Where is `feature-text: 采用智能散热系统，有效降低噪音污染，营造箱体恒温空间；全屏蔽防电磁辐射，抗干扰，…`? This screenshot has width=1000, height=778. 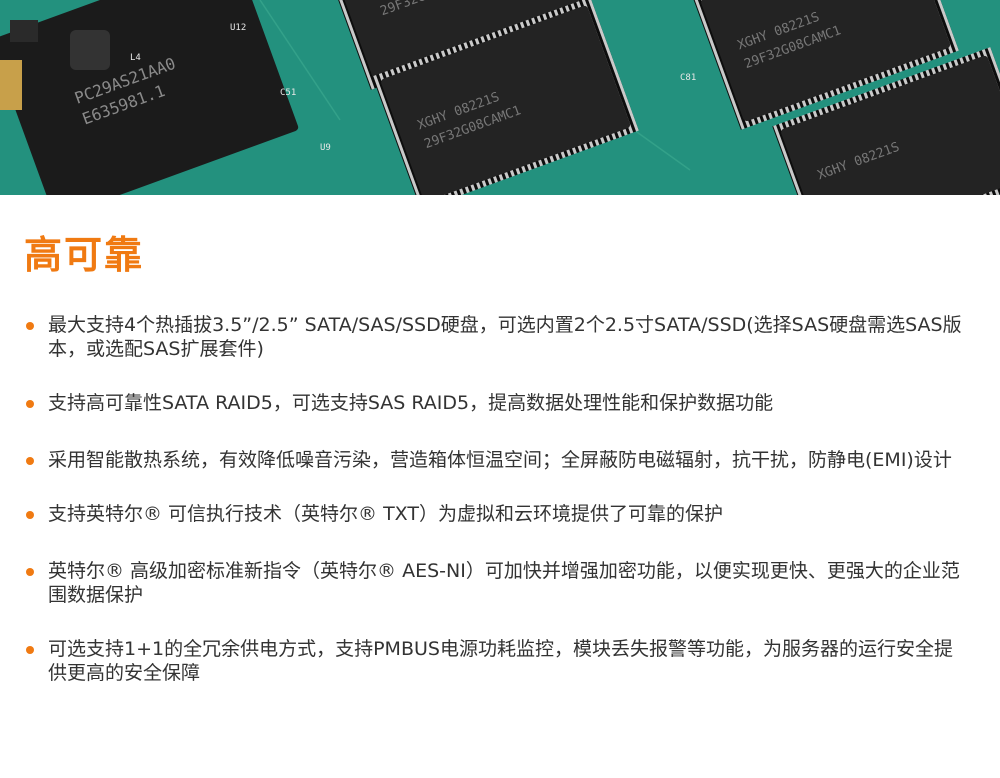
feature-text: 采用智能散热系统，有效降低噪音污染，营造箱体恒温空间；全屏蔽防电磁辐射，抗干扰，… is located at coordinates (500, 459).